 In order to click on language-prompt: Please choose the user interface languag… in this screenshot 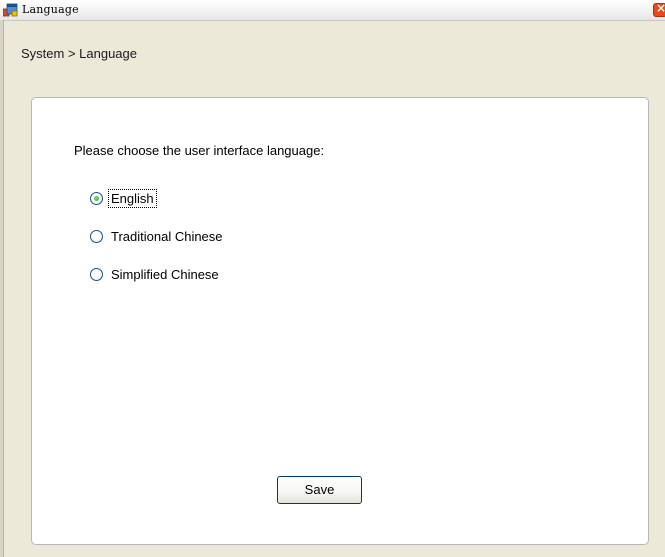, I will do `click(199, 150)`.